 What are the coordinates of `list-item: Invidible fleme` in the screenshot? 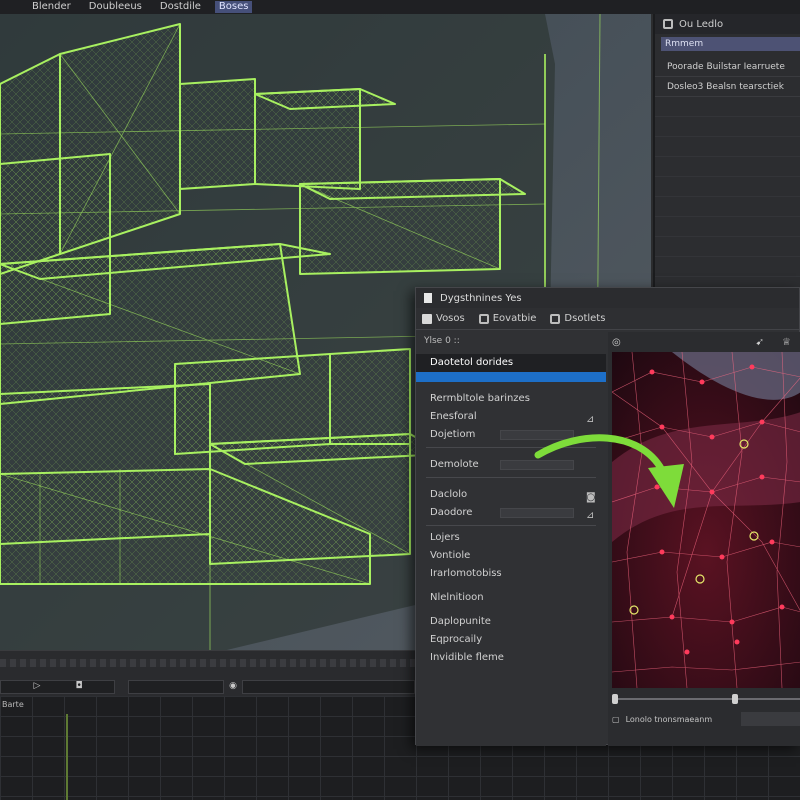 It's located at (511, 658).